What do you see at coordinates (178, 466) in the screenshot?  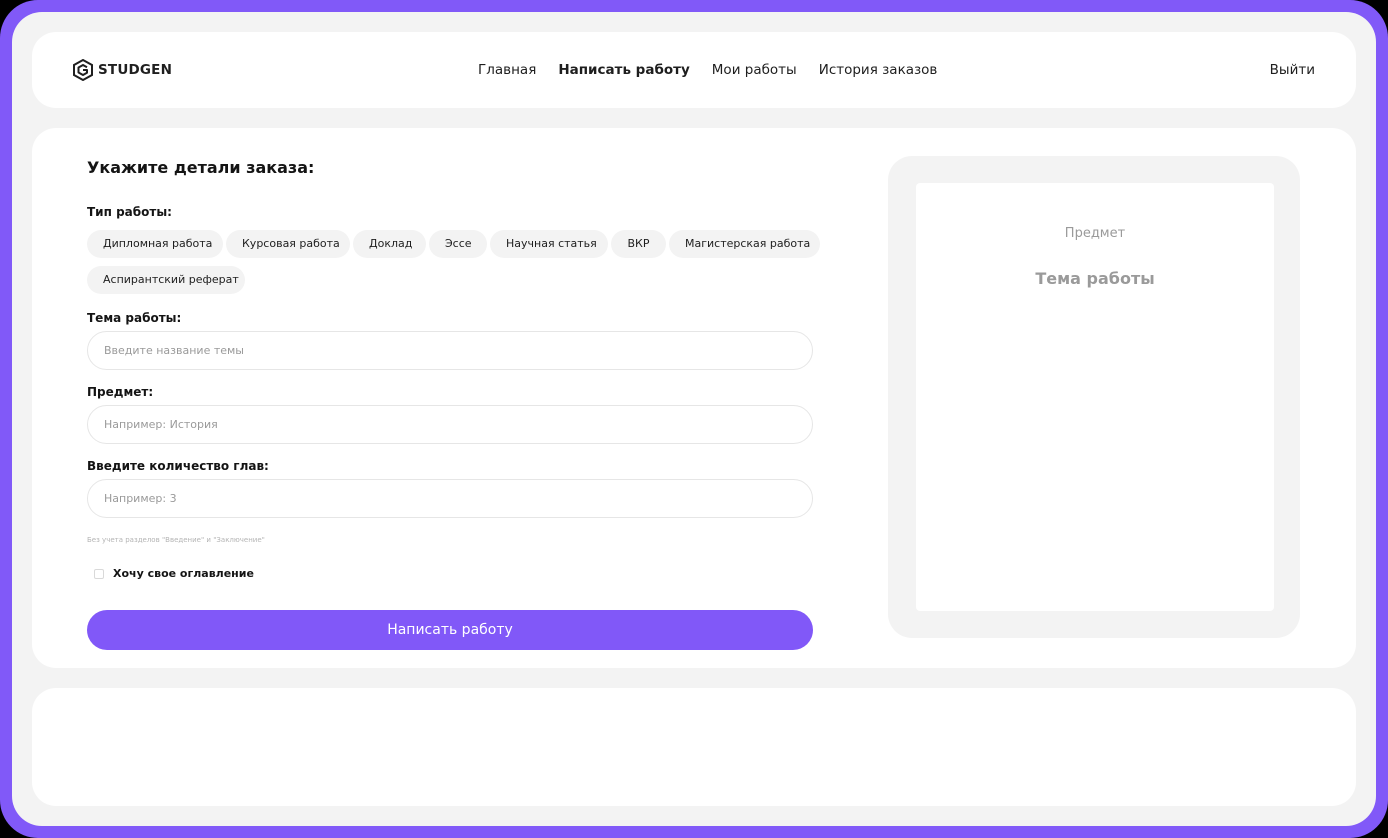 I see `chapters-label: Введите количество глав:` at bounding box center [178, 466].